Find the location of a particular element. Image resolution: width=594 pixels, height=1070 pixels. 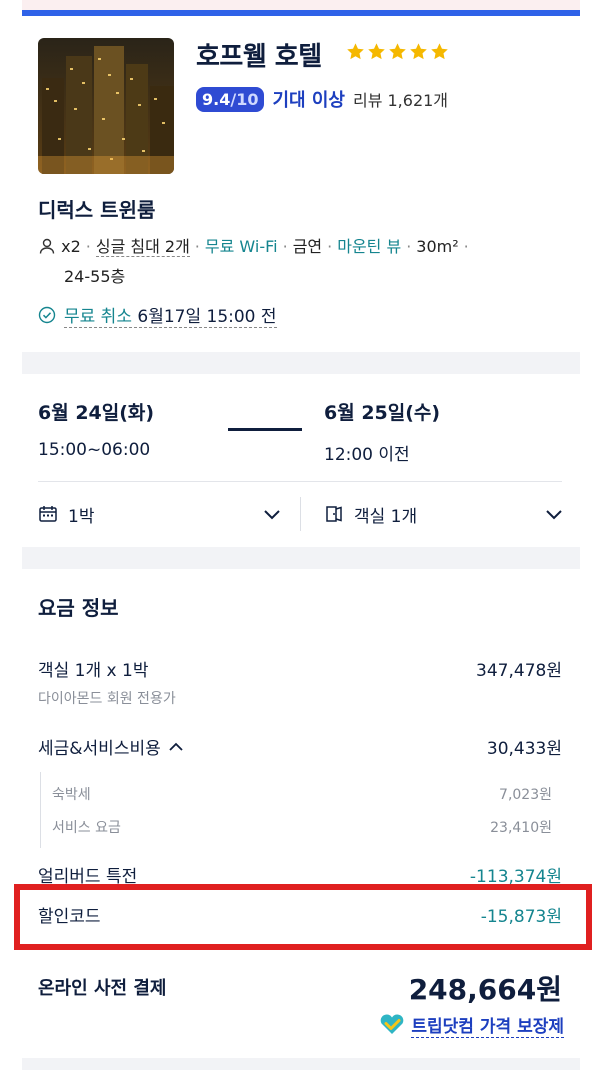

checkin-time: 15:00~06:00 is located at coordinates (94, 450).